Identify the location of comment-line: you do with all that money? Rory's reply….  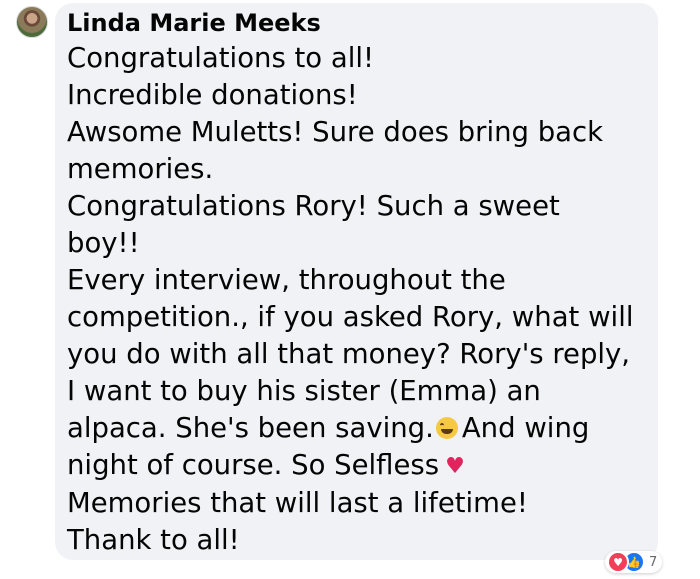
(349, 354).